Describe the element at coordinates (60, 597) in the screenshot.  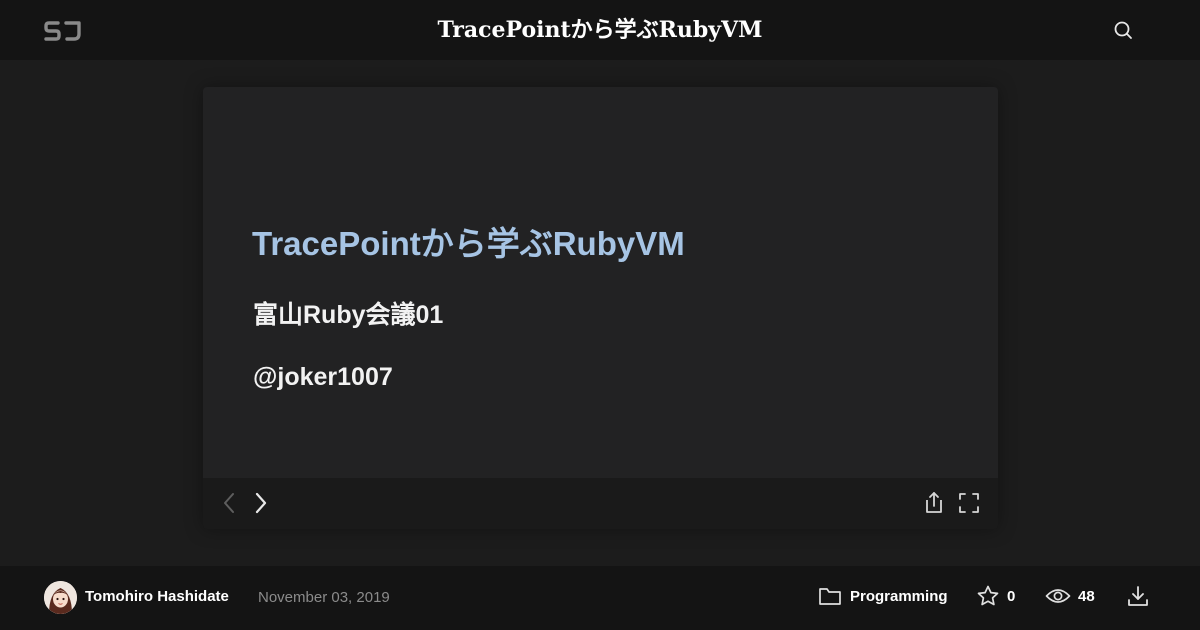
I see `avatar` at that location.